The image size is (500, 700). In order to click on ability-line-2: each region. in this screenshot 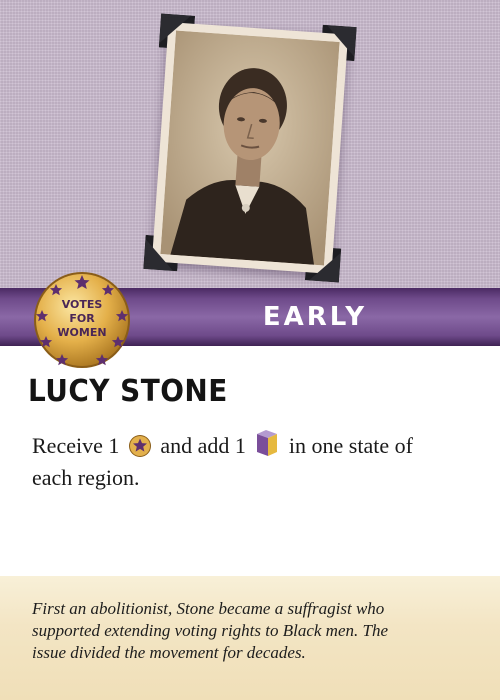, I will do `click(86, 477)`.